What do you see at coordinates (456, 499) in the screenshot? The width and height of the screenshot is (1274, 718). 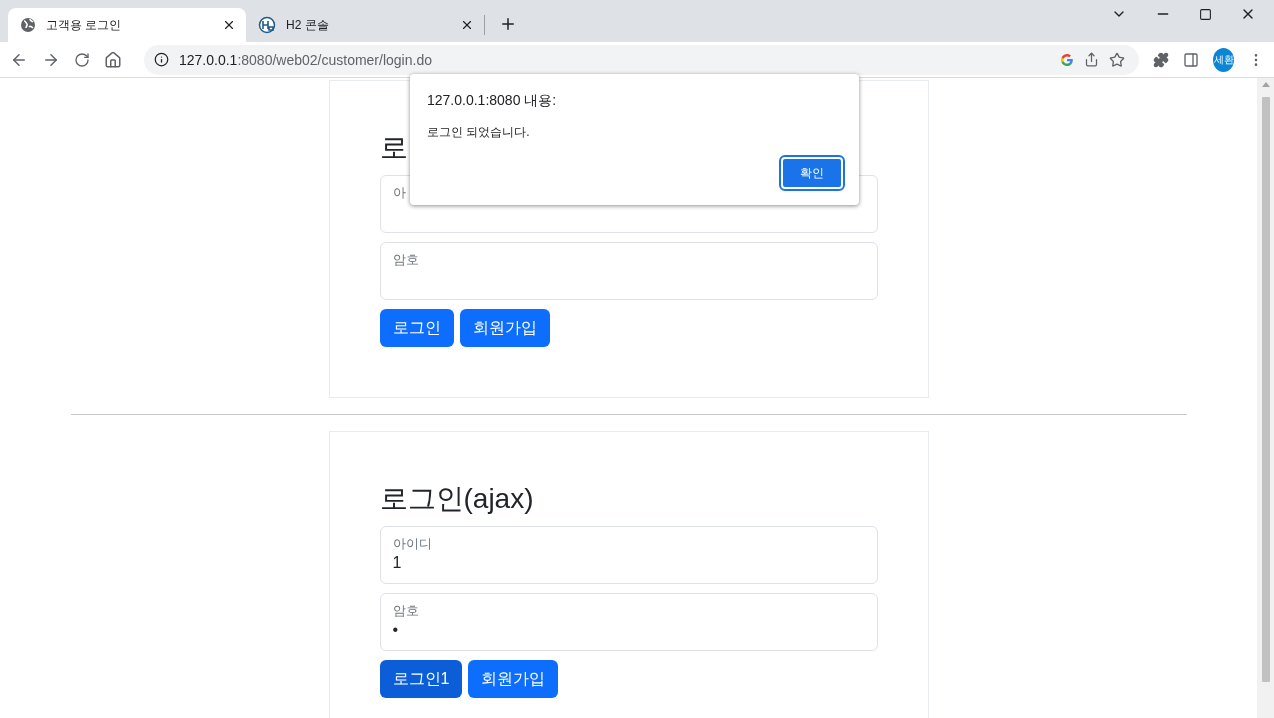 I see `form-title: 로그인(ajax)` at bounding box center [456, 499].